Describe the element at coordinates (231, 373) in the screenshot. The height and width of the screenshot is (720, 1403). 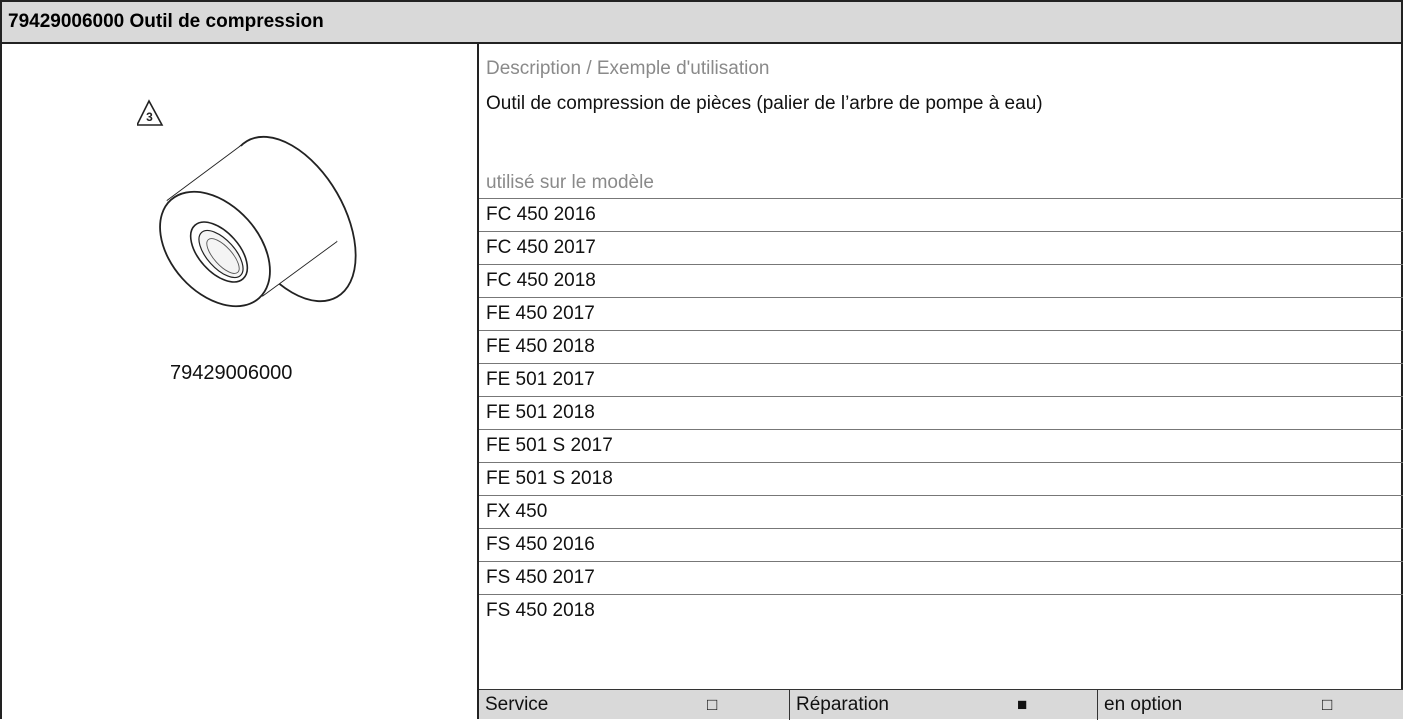
I see `part-number-caption: 79429006000` at that location.